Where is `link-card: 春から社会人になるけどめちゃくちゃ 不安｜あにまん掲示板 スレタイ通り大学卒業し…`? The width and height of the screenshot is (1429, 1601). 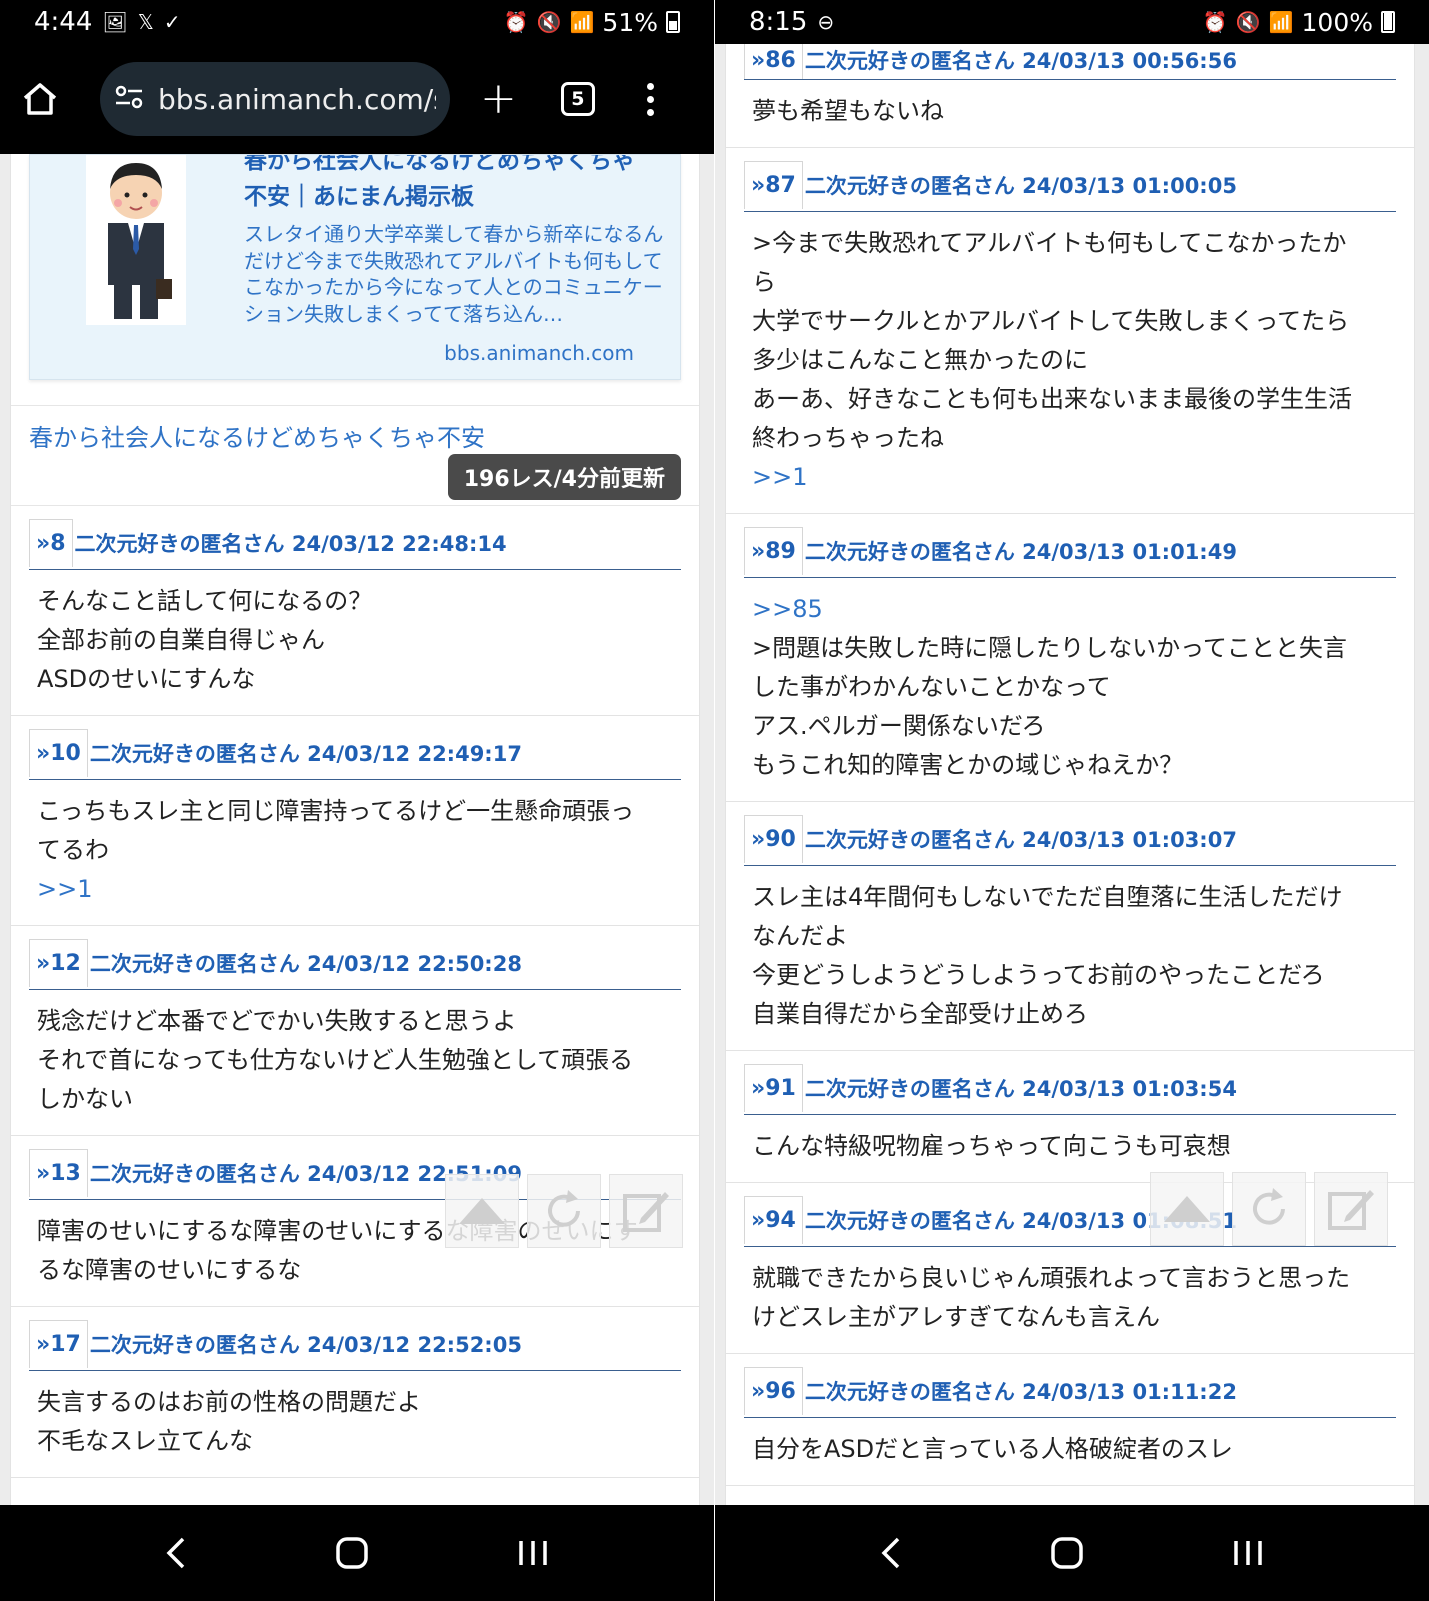 link-card: 春から社会人になるけどめちゃくちゃ 不安｜あにまん掲示板 スレタイ通り大学卒業し… is located at coordinates (355, 280).